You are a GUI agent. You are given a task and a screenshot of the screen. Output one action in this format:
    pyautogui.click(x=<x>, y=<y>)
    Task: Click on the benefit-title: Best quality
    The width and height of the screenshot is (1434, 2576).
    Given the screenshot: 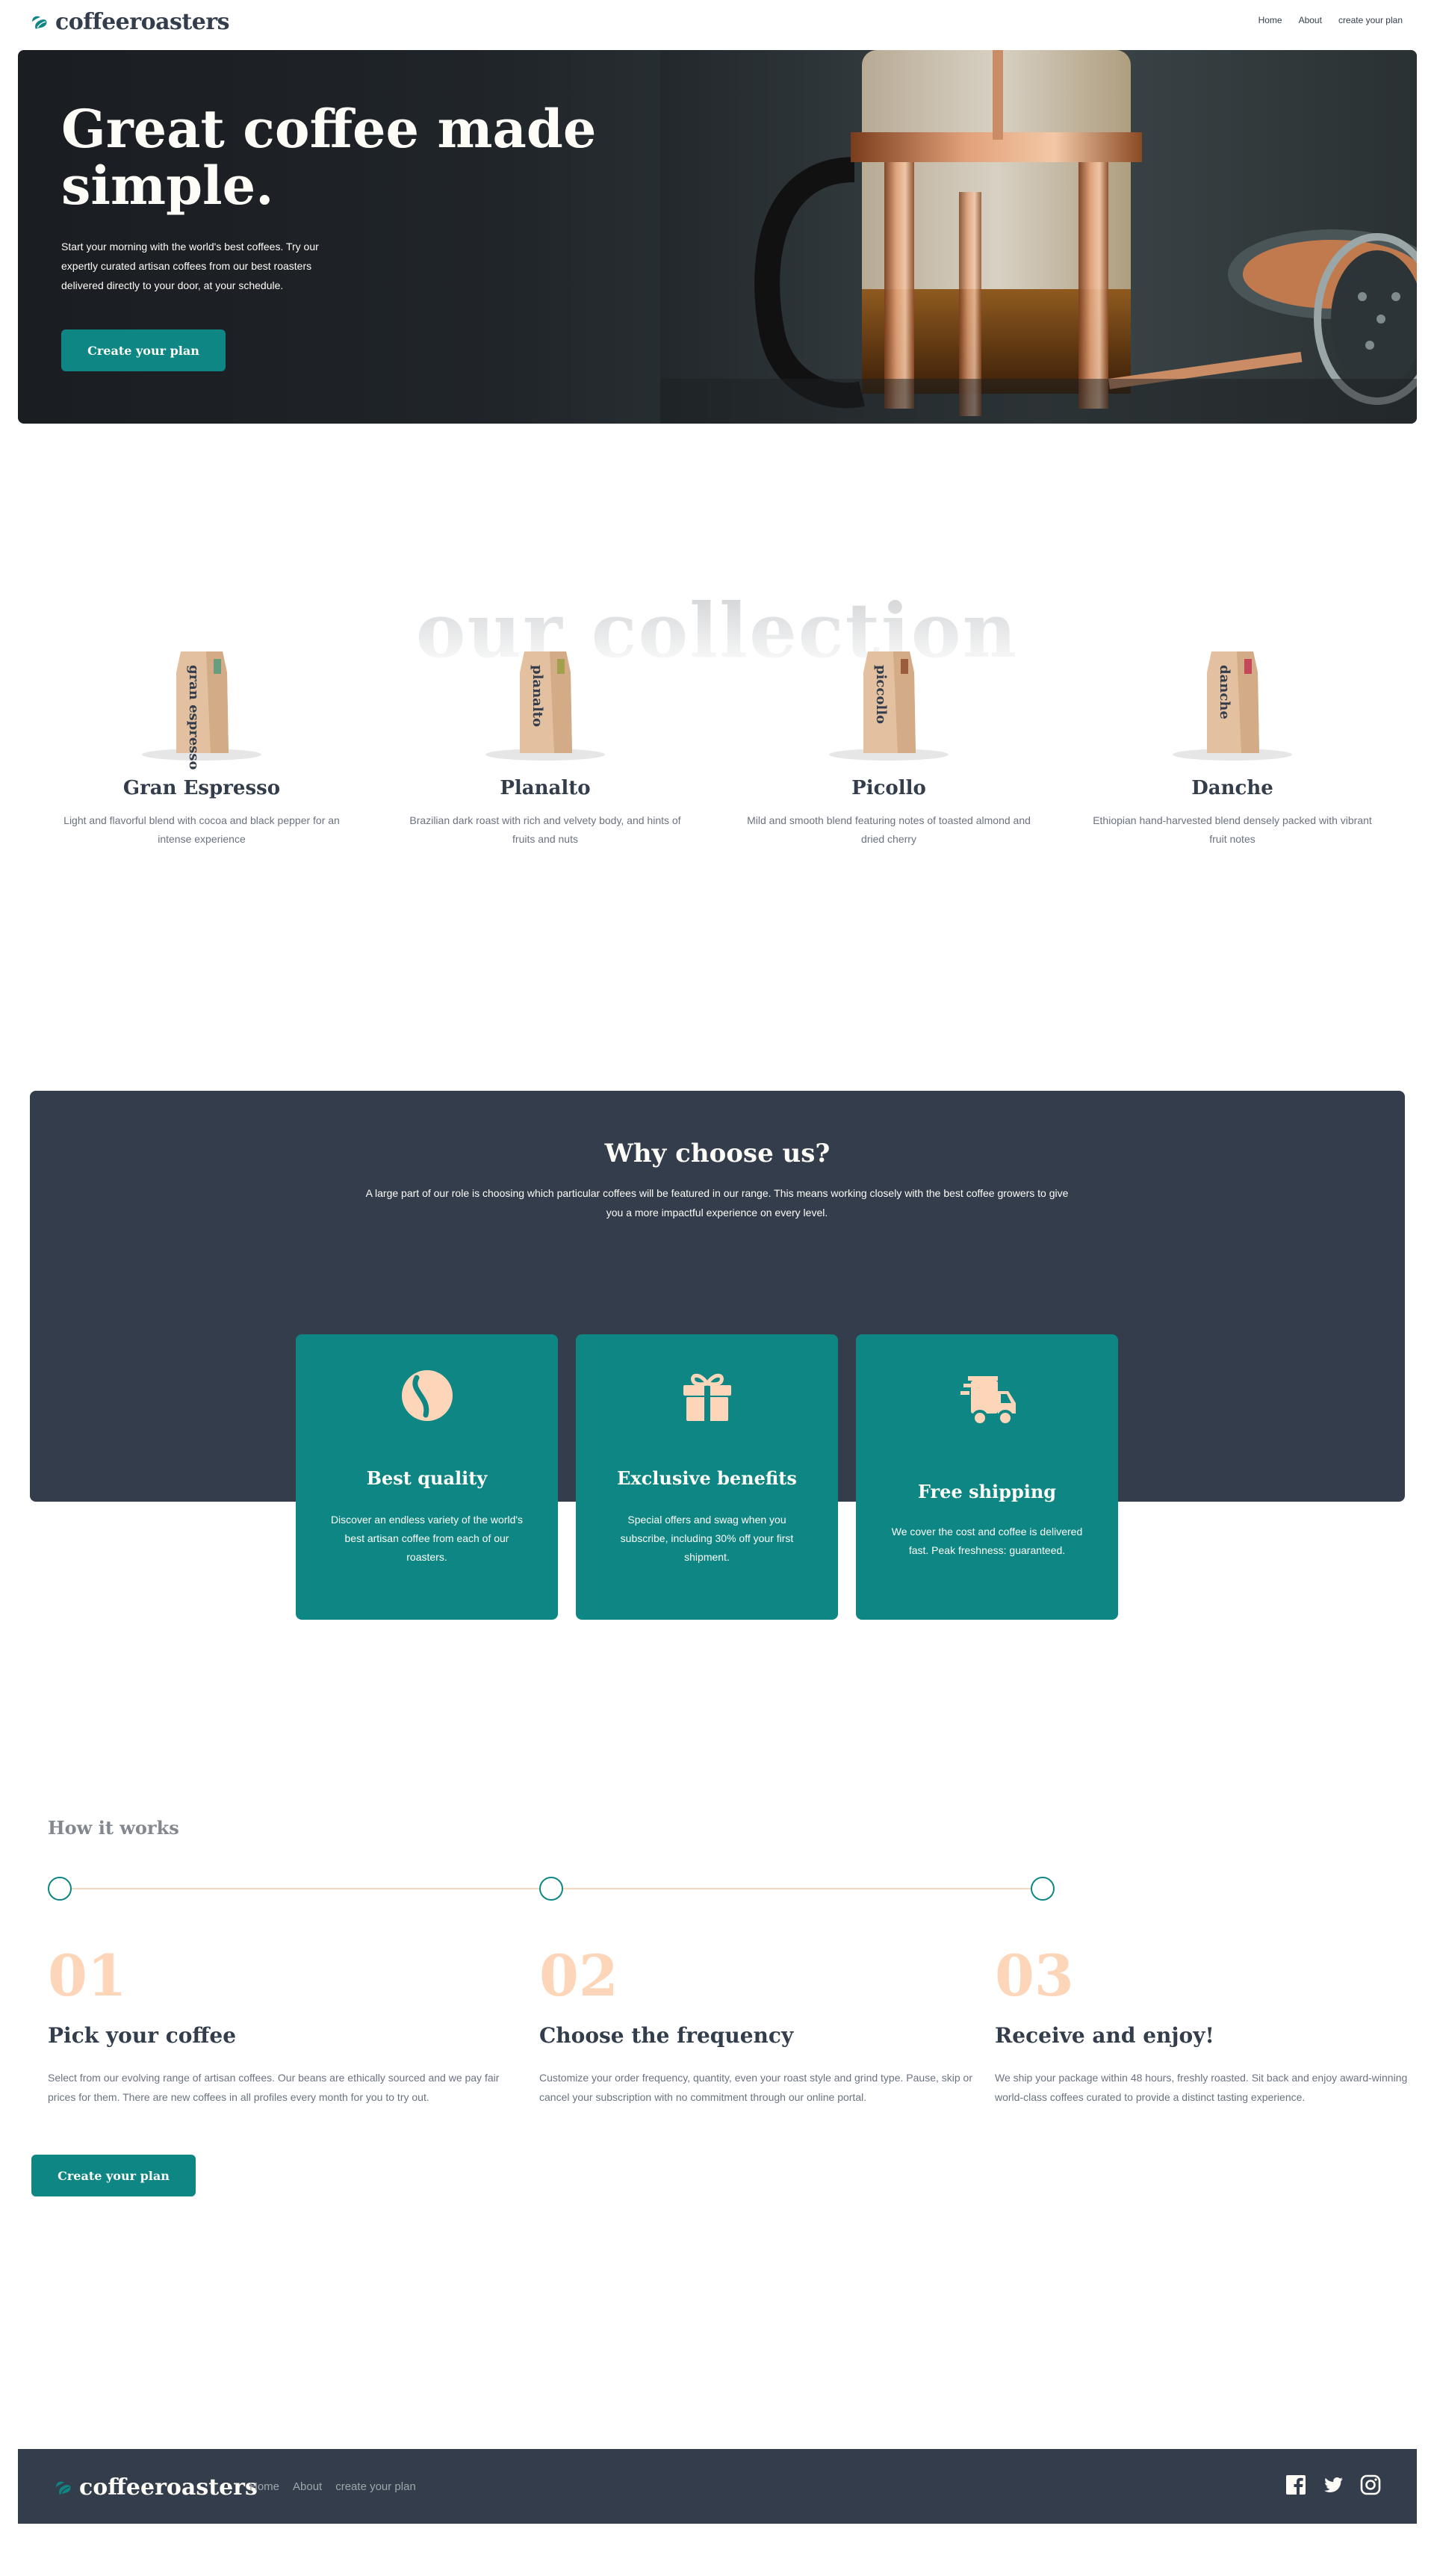 What is the action you would take?
    pyautogui.click(x=427, y=1478)
    